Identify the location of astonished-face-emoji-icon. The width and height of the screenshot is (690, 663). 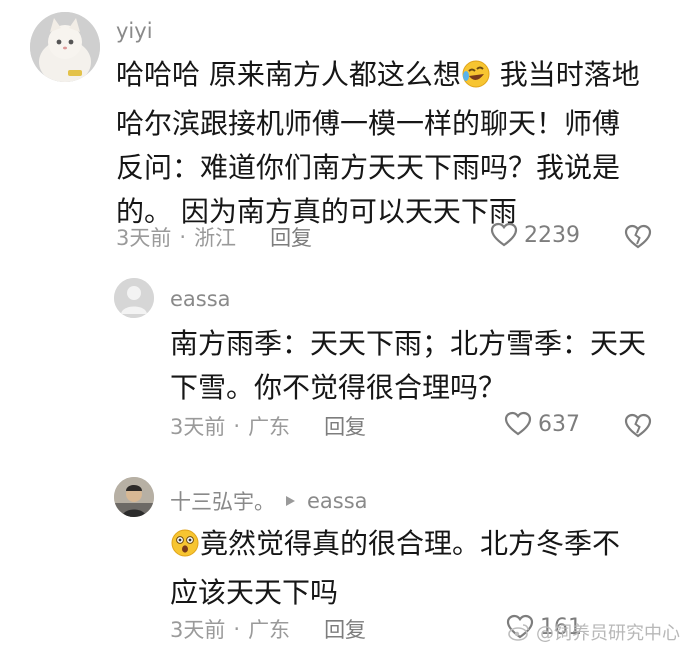
(185, 549).